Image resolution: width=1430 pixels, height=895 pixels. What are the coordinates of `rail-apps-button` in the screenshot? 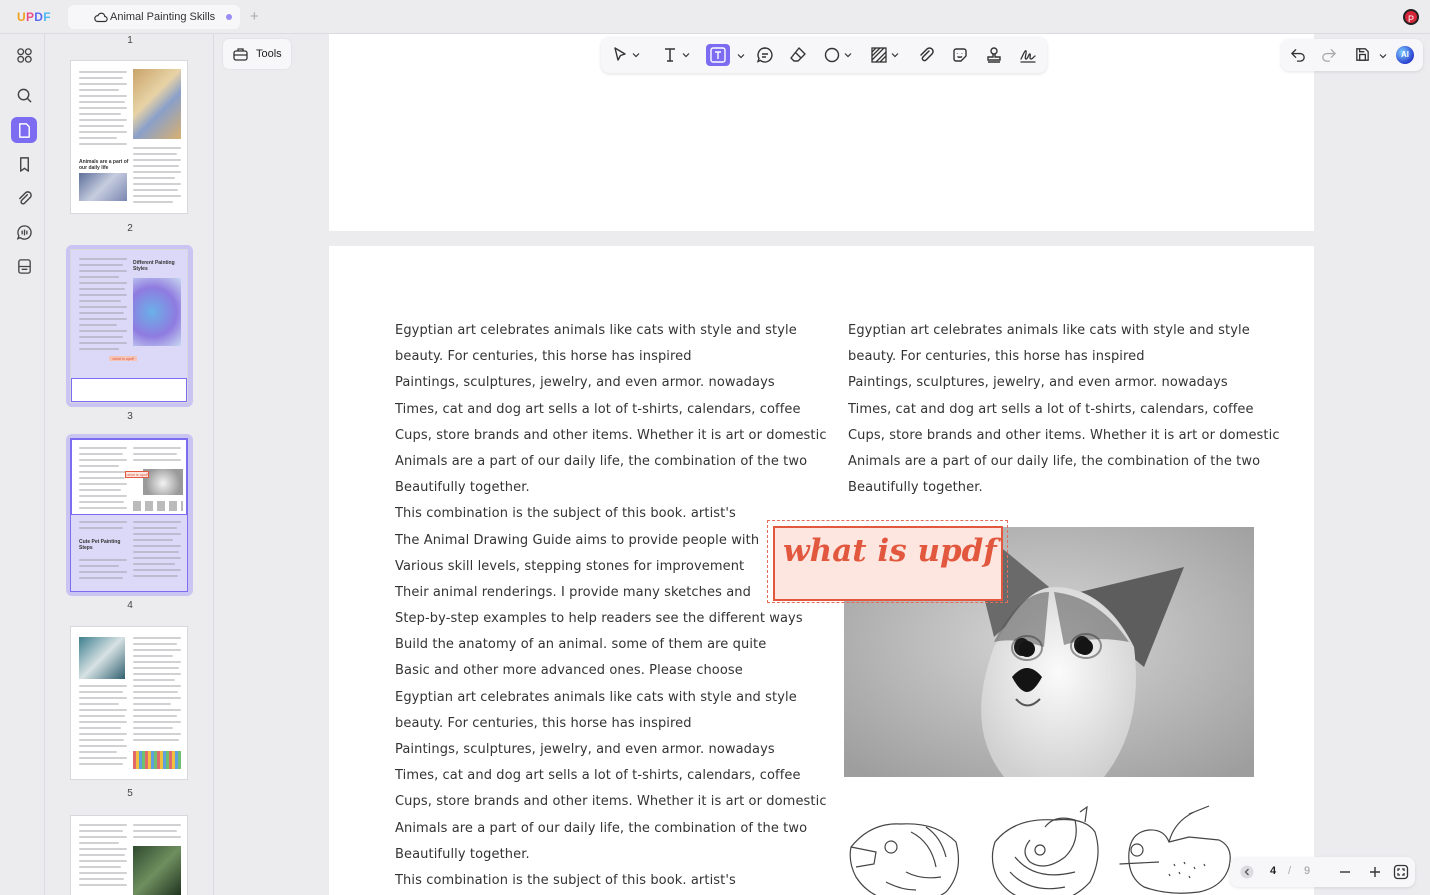 It's located at (24, 55).